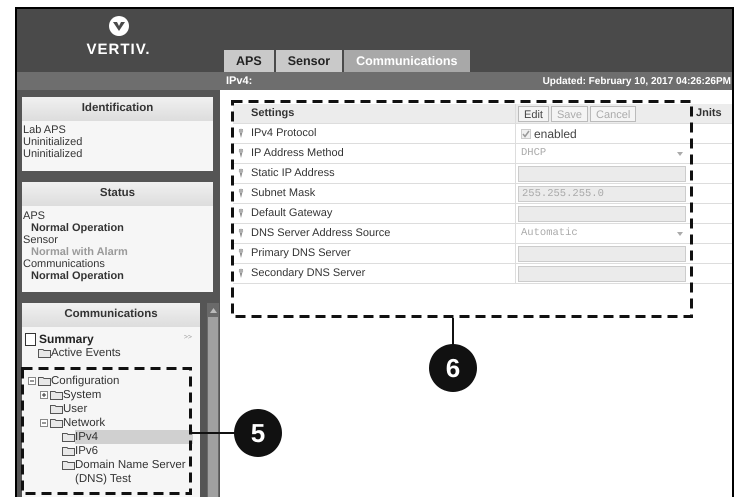  Describe the element at coordinates (134, 472) in the screenshot. I see `tree-item: Domain Name Server (DNS) Test` at that location.